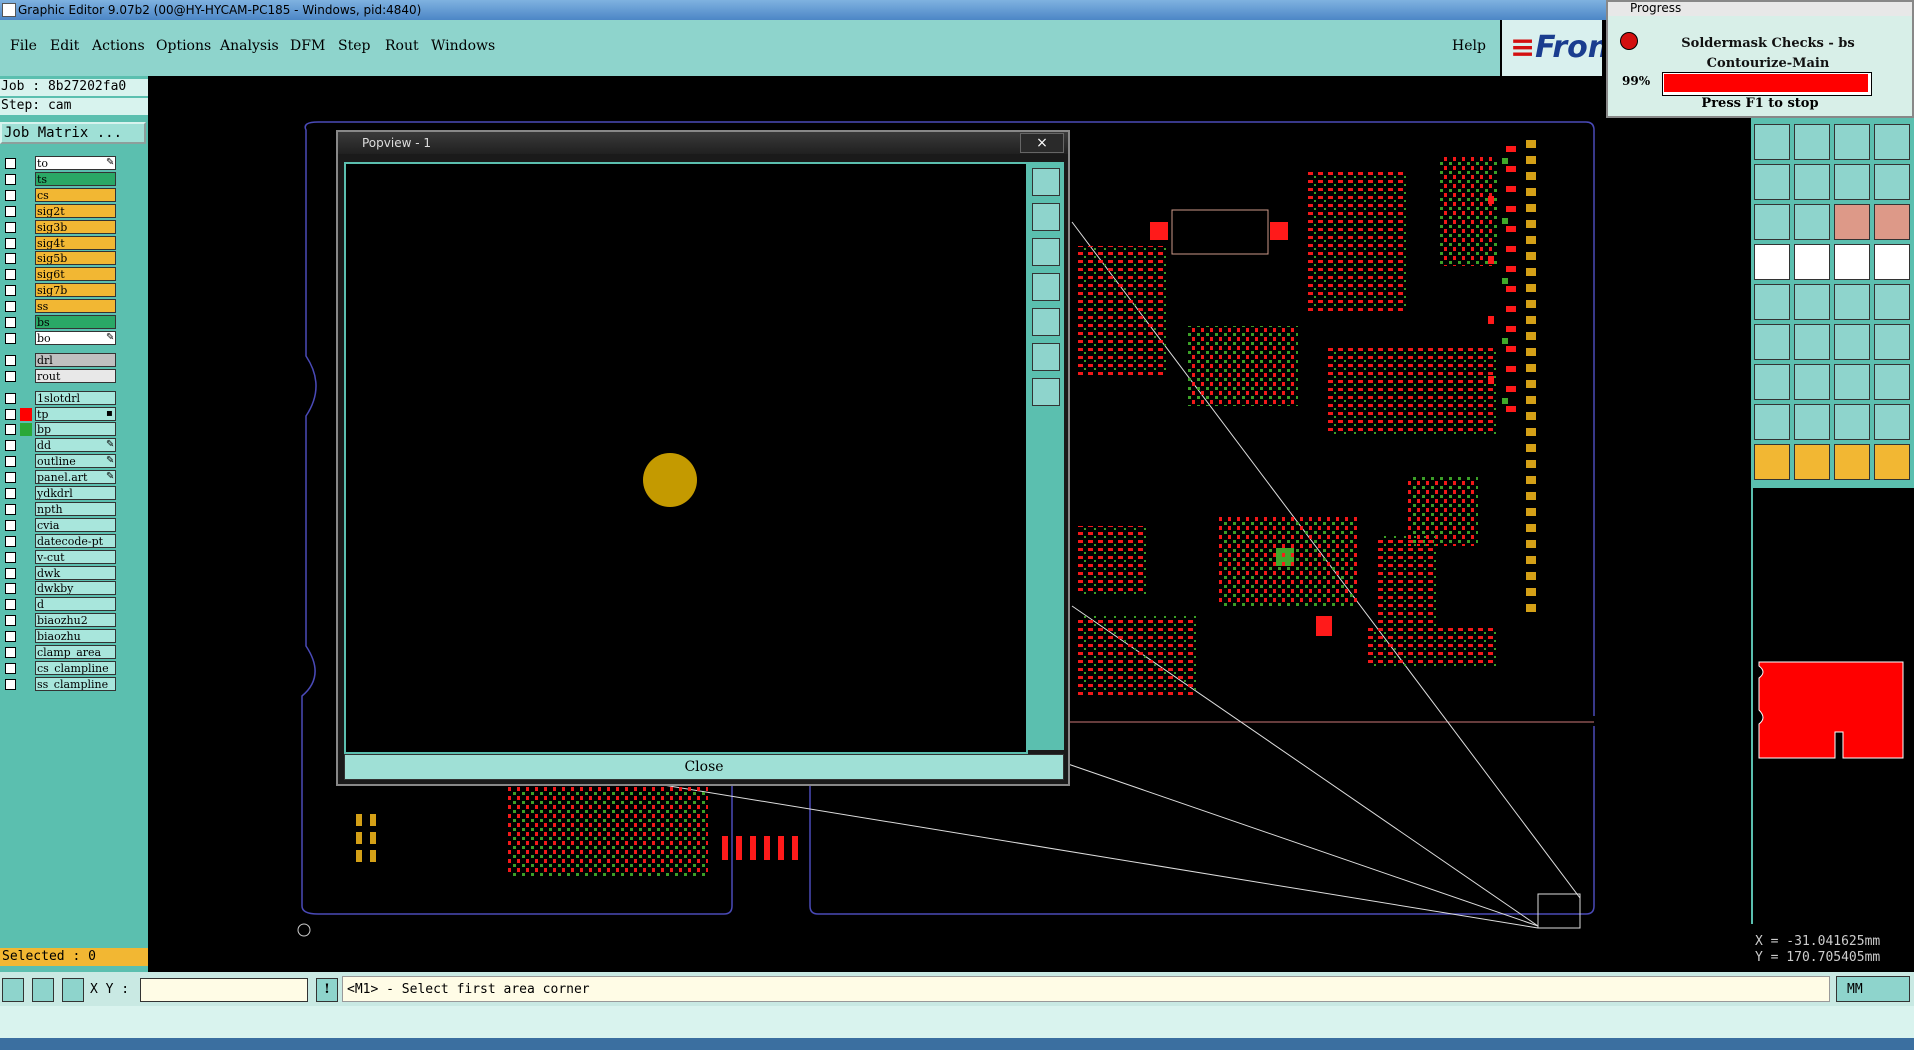 This screenshot has width=1914, height=1050. What do you see at coordinates (73, 990) in the screenshot?
I see `grid-tool-icon` at bounding box center [73, 990].